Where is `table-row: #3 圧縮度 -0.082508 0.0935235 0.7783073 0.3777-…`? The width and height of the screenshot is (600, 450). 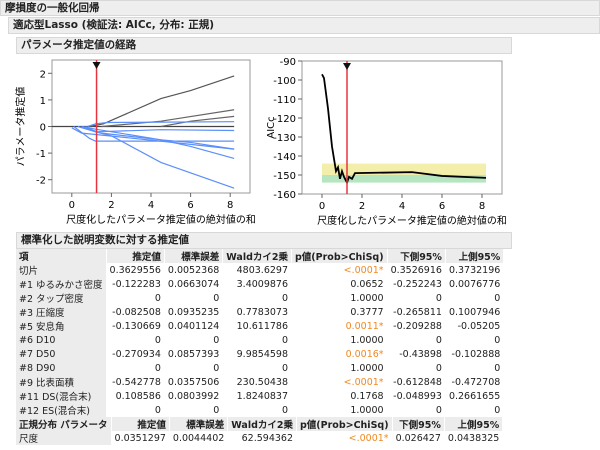 table-row: #3 圧縮度 -0.082508 0.0935235 0.7783073 0.3777-… is located at coordinates (259, 312).